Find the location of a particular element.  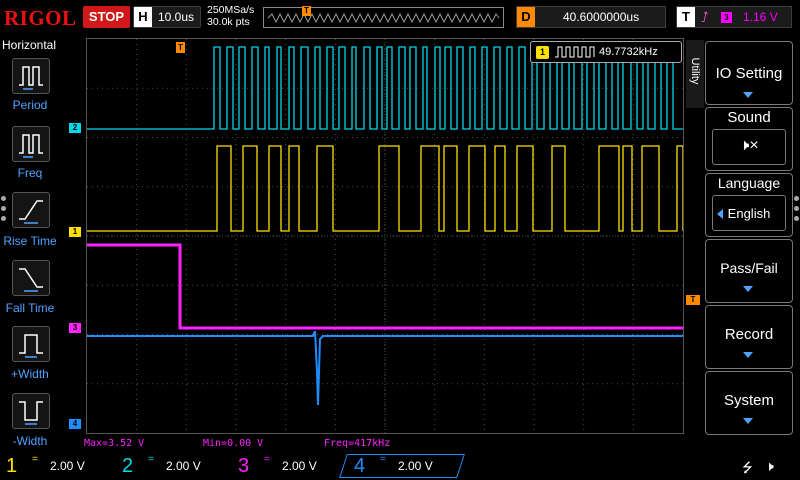

io-setting-label: IO Setting is located at coordinates (749, 73).